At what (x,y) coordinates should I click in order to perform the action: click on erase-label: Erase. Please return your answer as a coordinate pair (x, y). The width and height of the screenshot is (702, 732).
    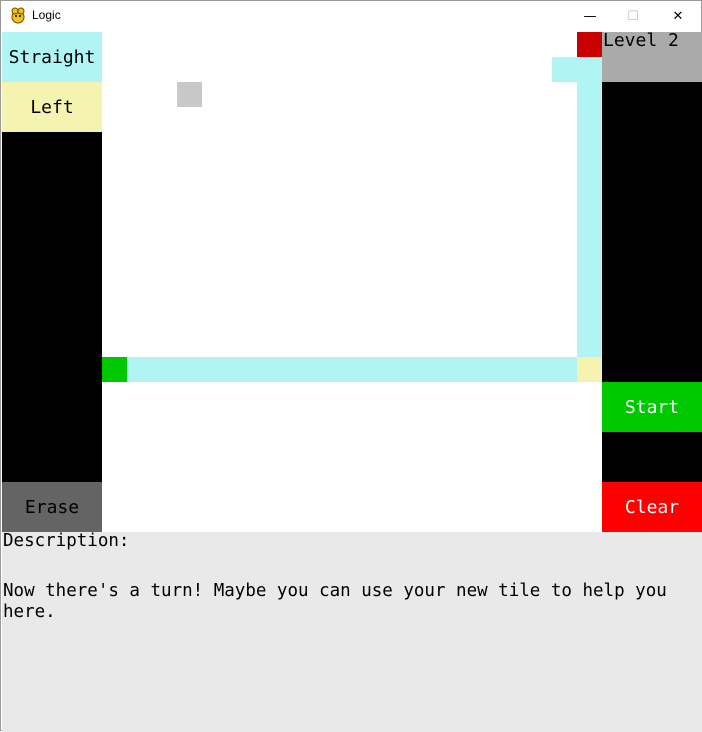
    Looking at the image, I should click on (52, 507).